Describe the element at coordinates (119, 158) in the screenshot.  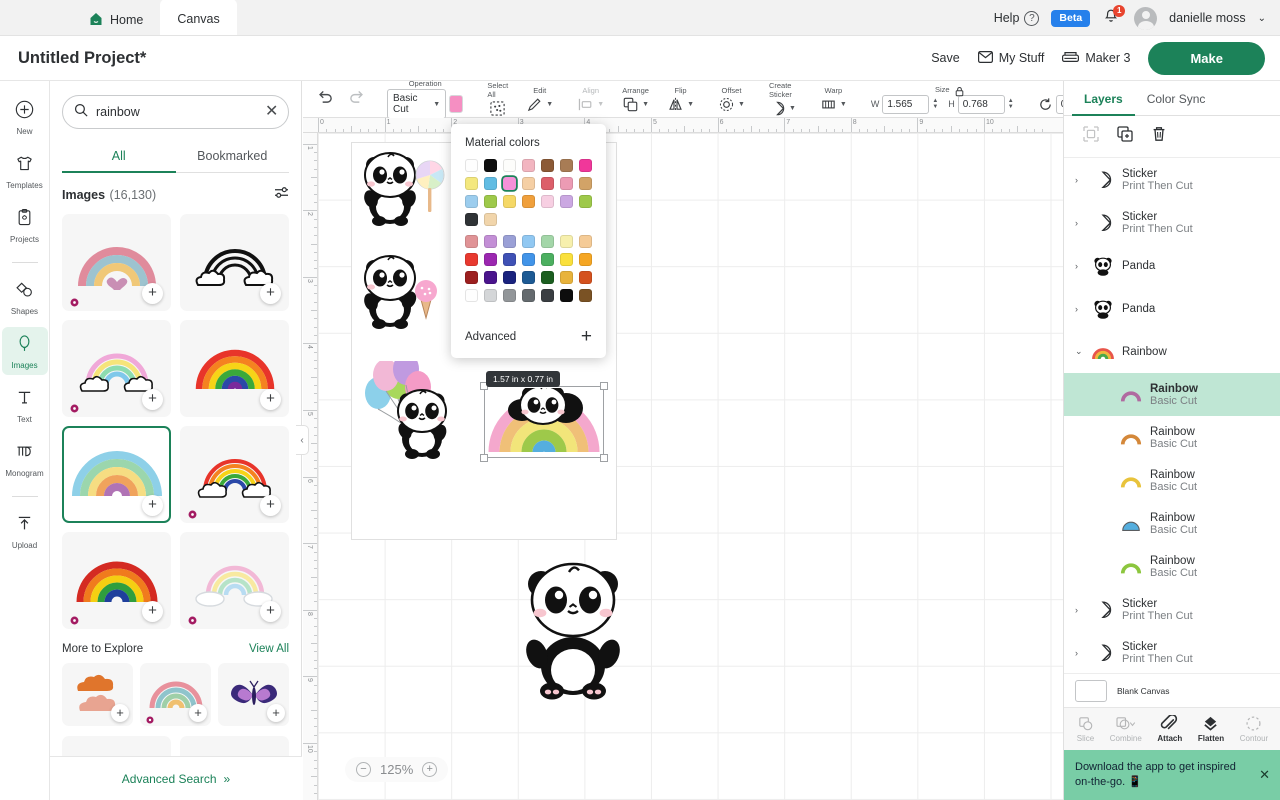
I see `tab-all: All` at that location.